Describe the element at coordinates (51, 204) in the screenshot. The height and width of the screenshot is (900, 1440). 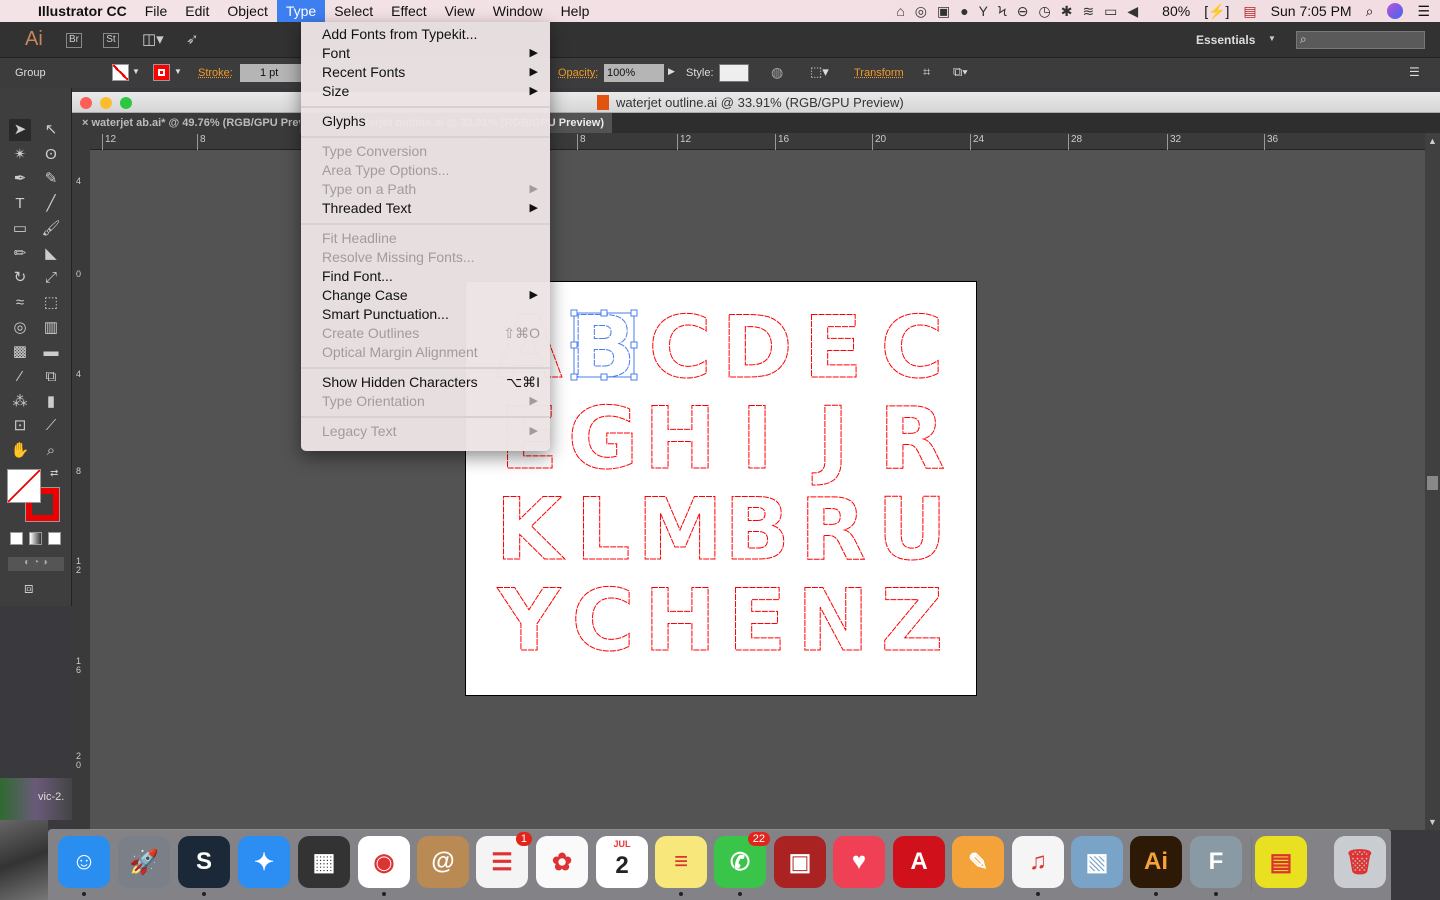
I see `line-tool-icon: ╱` at that location.